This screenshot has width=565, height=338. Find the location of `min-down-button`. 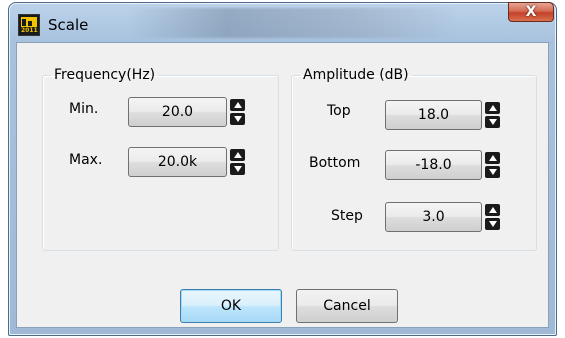

min-down-button is located at coordinates (237, 119).